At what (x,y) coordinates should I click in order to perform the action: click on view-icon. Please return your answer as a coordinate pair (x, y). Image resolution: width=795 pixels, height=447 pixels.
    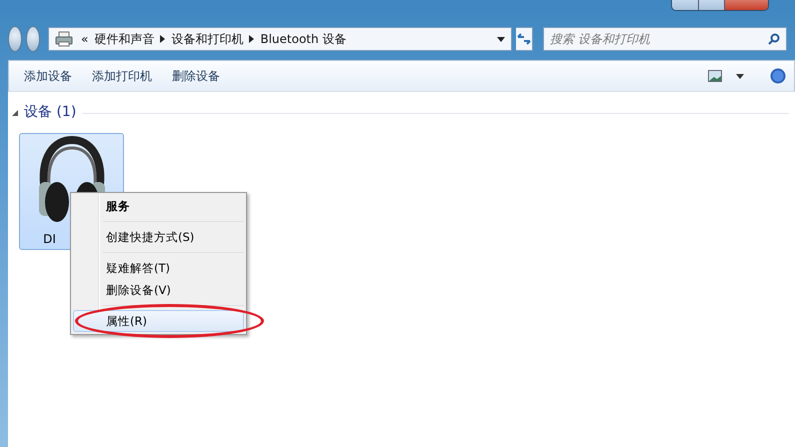
    Looking at the image, I should click on (715, 76).